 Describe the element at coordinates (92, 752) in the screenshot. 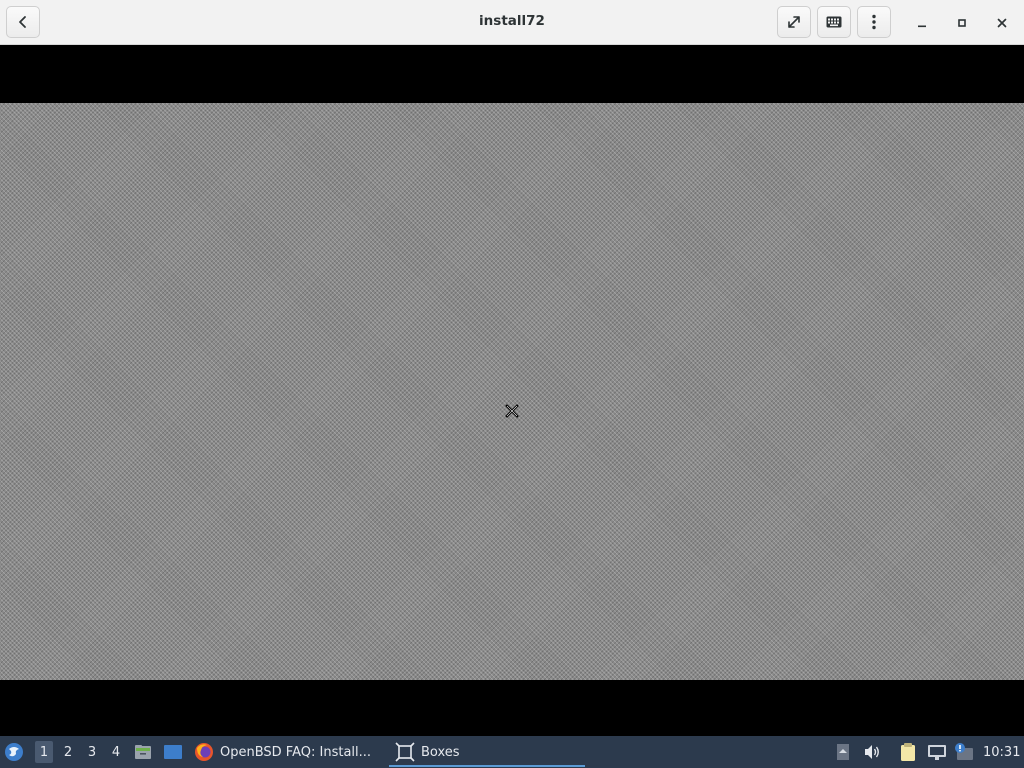

I see `workspace-3: 3` at that location.